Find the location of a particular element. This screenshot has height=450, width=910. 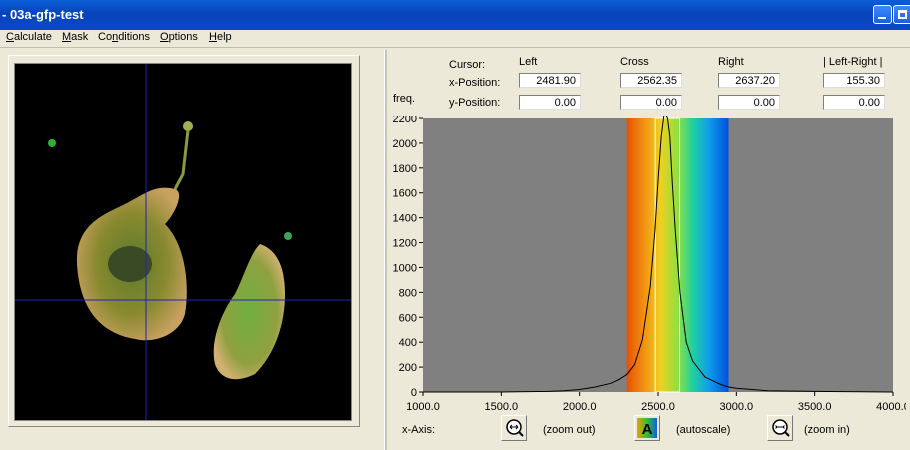

maximize-icon is located at coordinates (902, 14).